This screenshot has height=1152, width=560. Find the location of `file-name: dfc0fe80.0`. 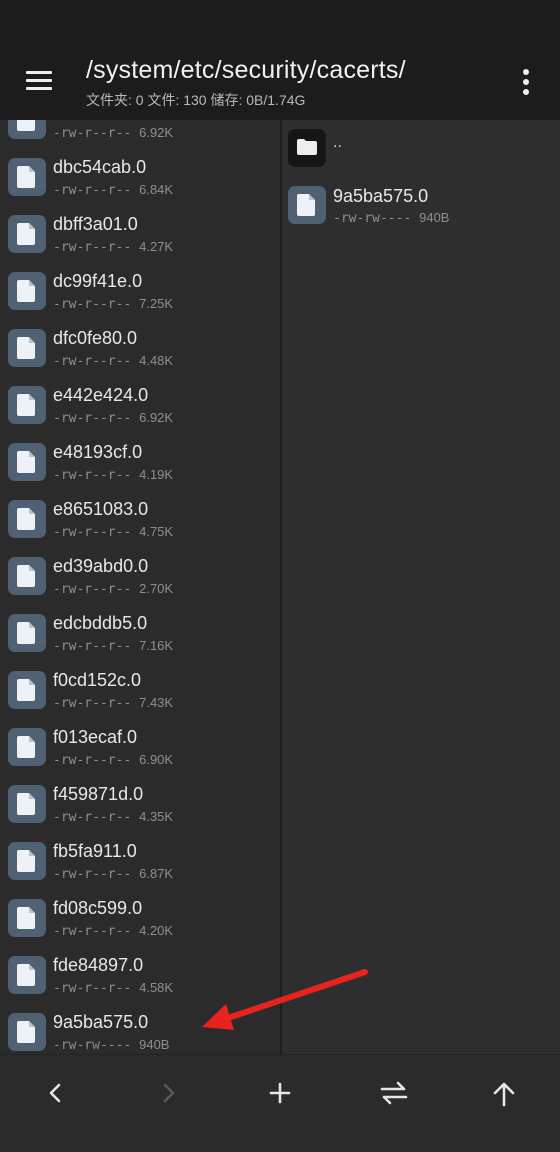

file-name: dfc0fe80.0 is located at coordinates (95, 338).